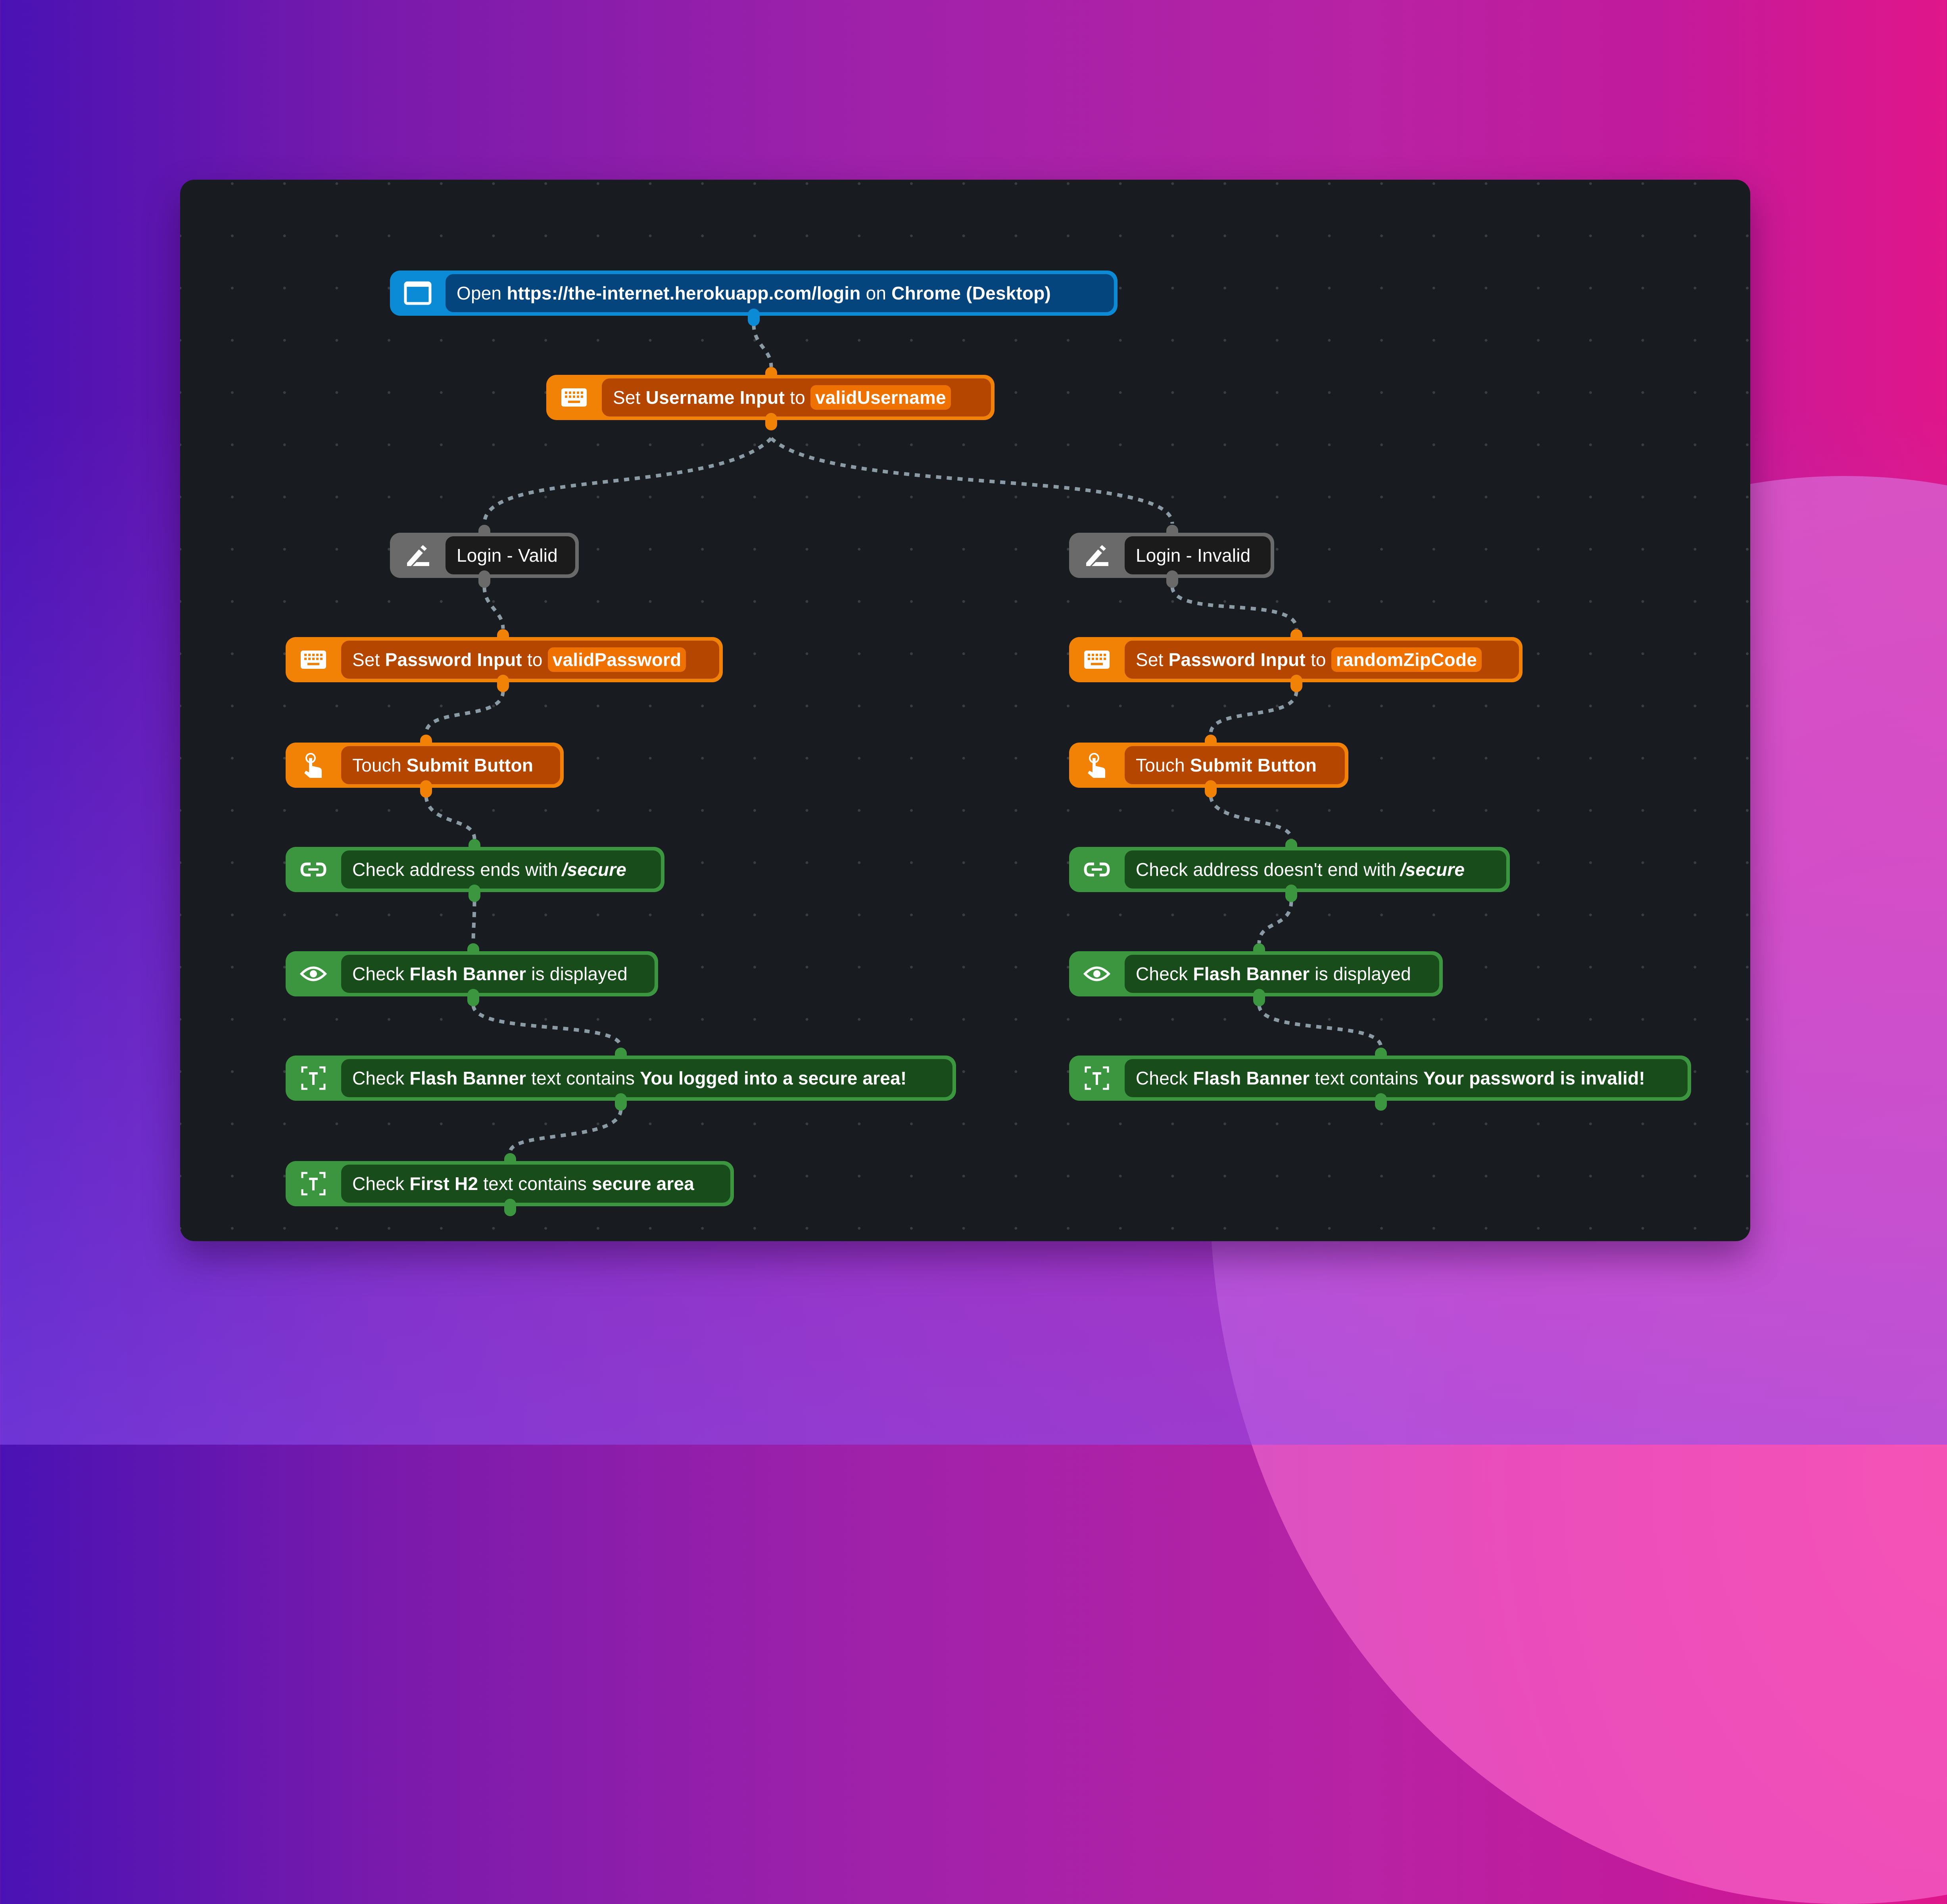 Image resolution: width=1947 pixels, height=1904 pixels. I want to click on group-label: Login - Valid, so click(510, 555).